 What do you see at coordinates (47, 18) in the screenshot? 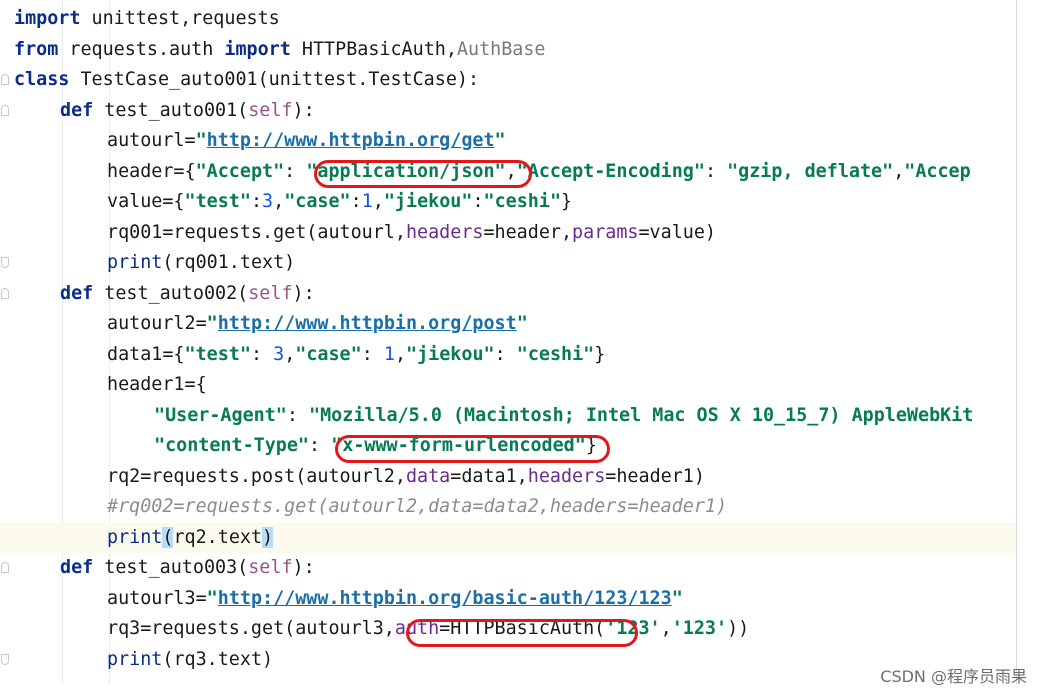
I see `code-token: import` at bounding box center [47, 18].